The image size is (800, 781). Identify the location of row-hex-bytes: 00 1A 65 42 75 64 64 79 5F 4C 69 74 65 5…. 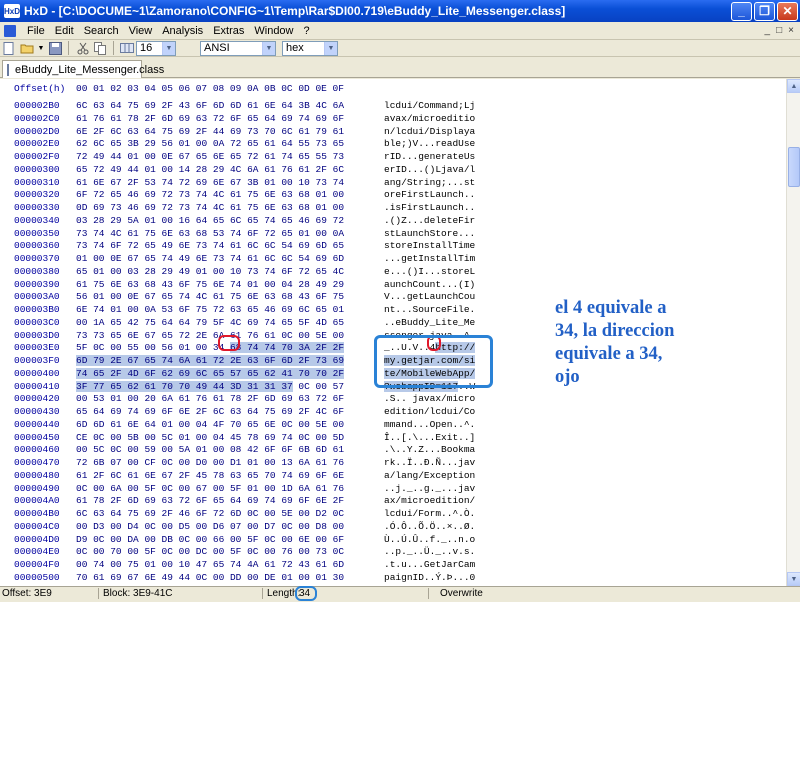
(210, 323).